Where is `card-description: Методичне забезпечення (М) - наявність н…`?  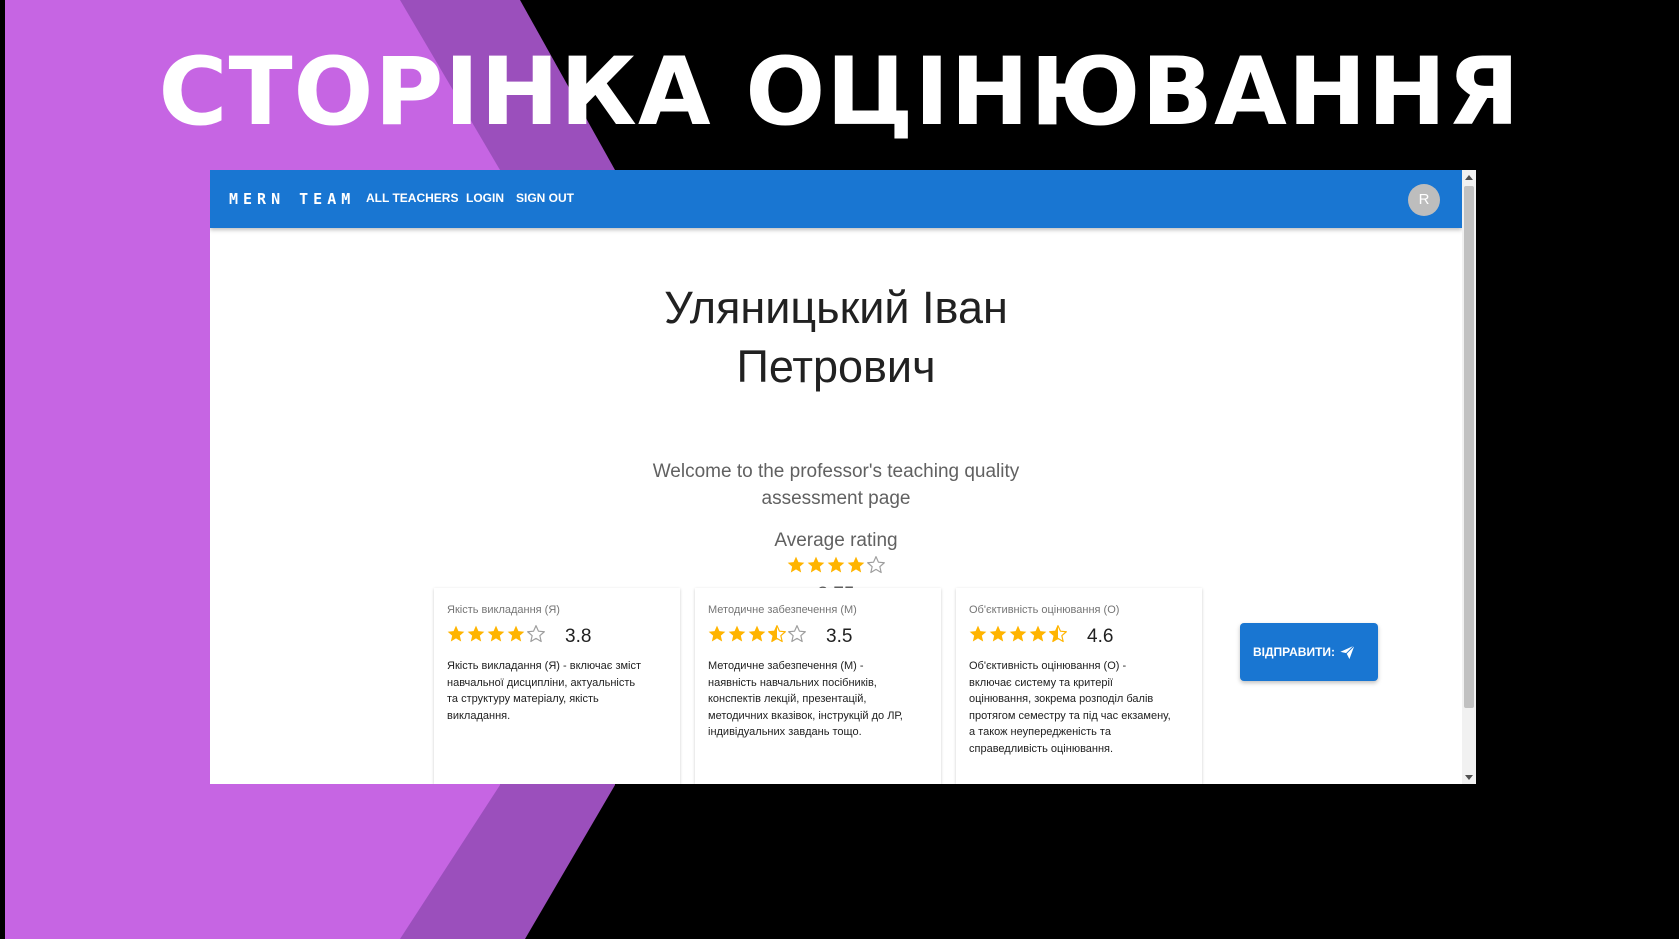 card-description: Методичне забезпечення (М) - наявність н… is located at coordinates (820, 699).